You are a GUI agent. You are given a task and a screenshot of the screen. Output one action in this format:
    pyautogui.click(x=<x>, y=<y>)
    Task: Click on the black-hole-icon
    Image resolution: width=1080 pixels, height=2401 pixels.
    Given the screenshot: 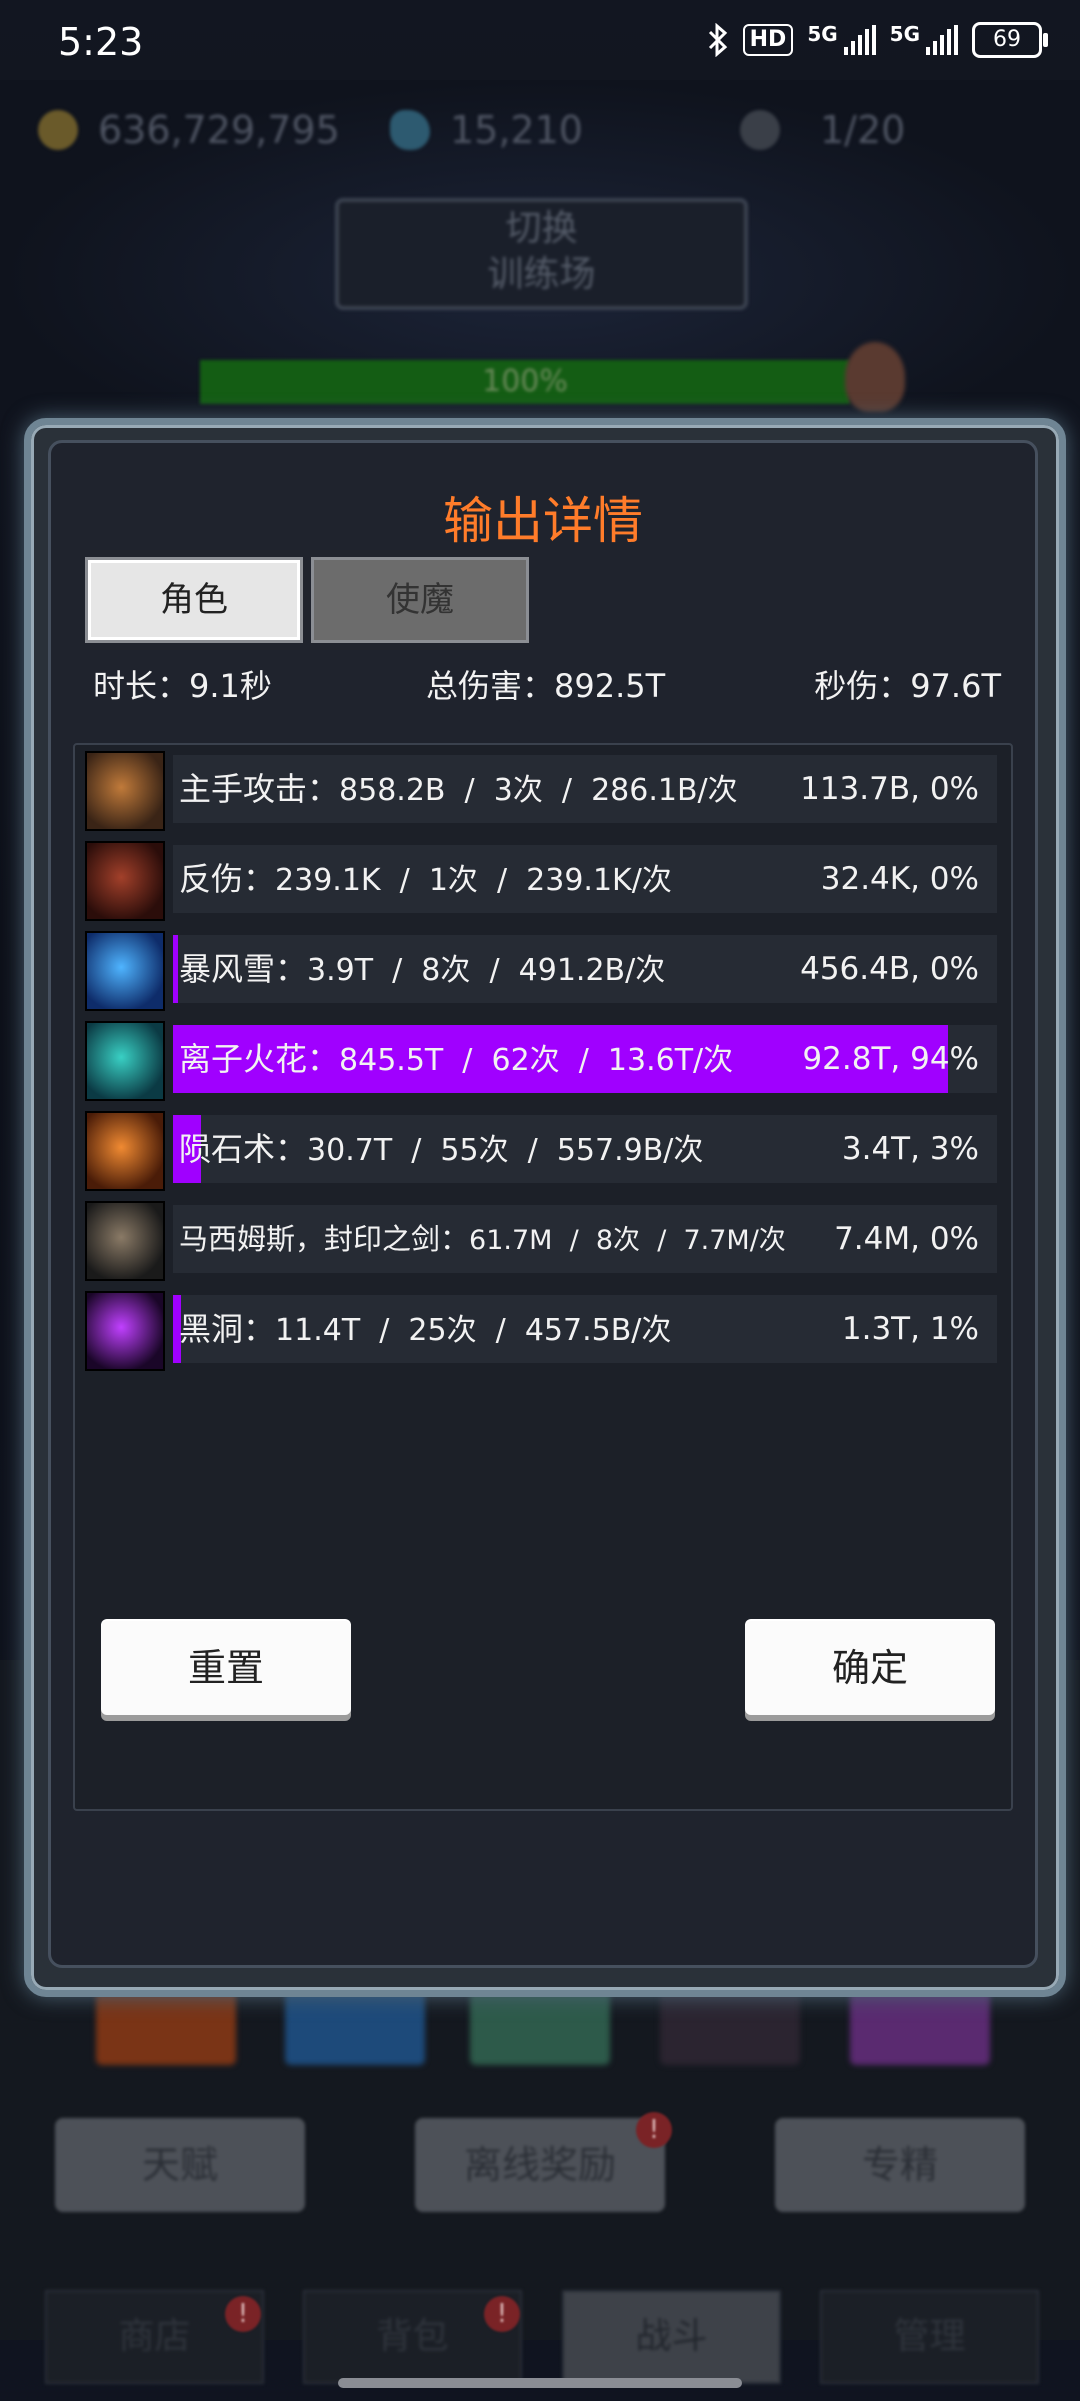 What is the action you would take?
    pyautogui.click(x=125, y=1331)
    